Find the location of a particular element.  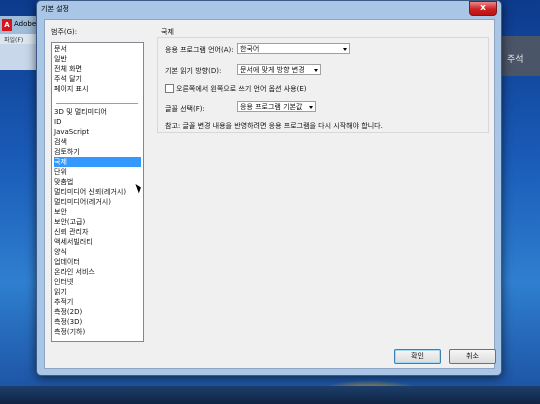

category-item: 측정(기하) is located at coordinates (97, 332).